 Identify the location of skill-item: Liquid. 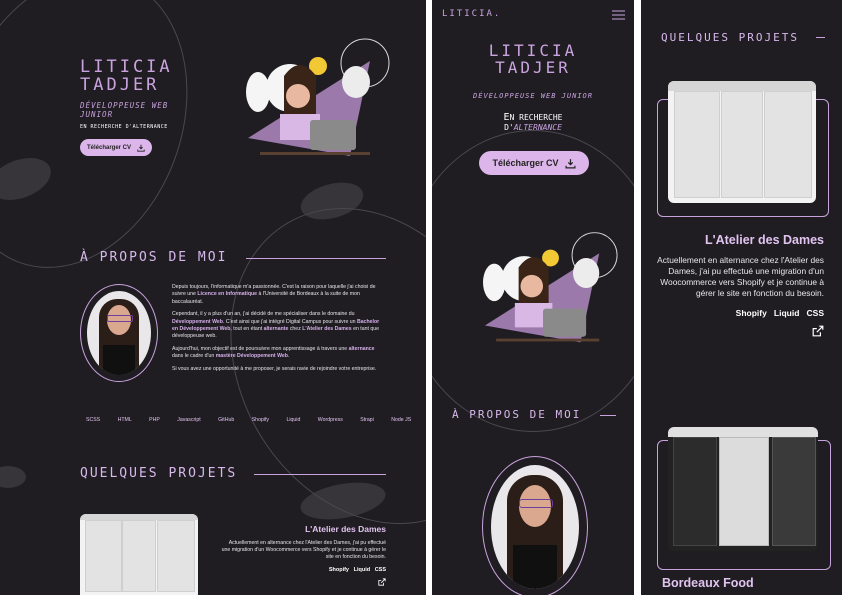
(293, 420).